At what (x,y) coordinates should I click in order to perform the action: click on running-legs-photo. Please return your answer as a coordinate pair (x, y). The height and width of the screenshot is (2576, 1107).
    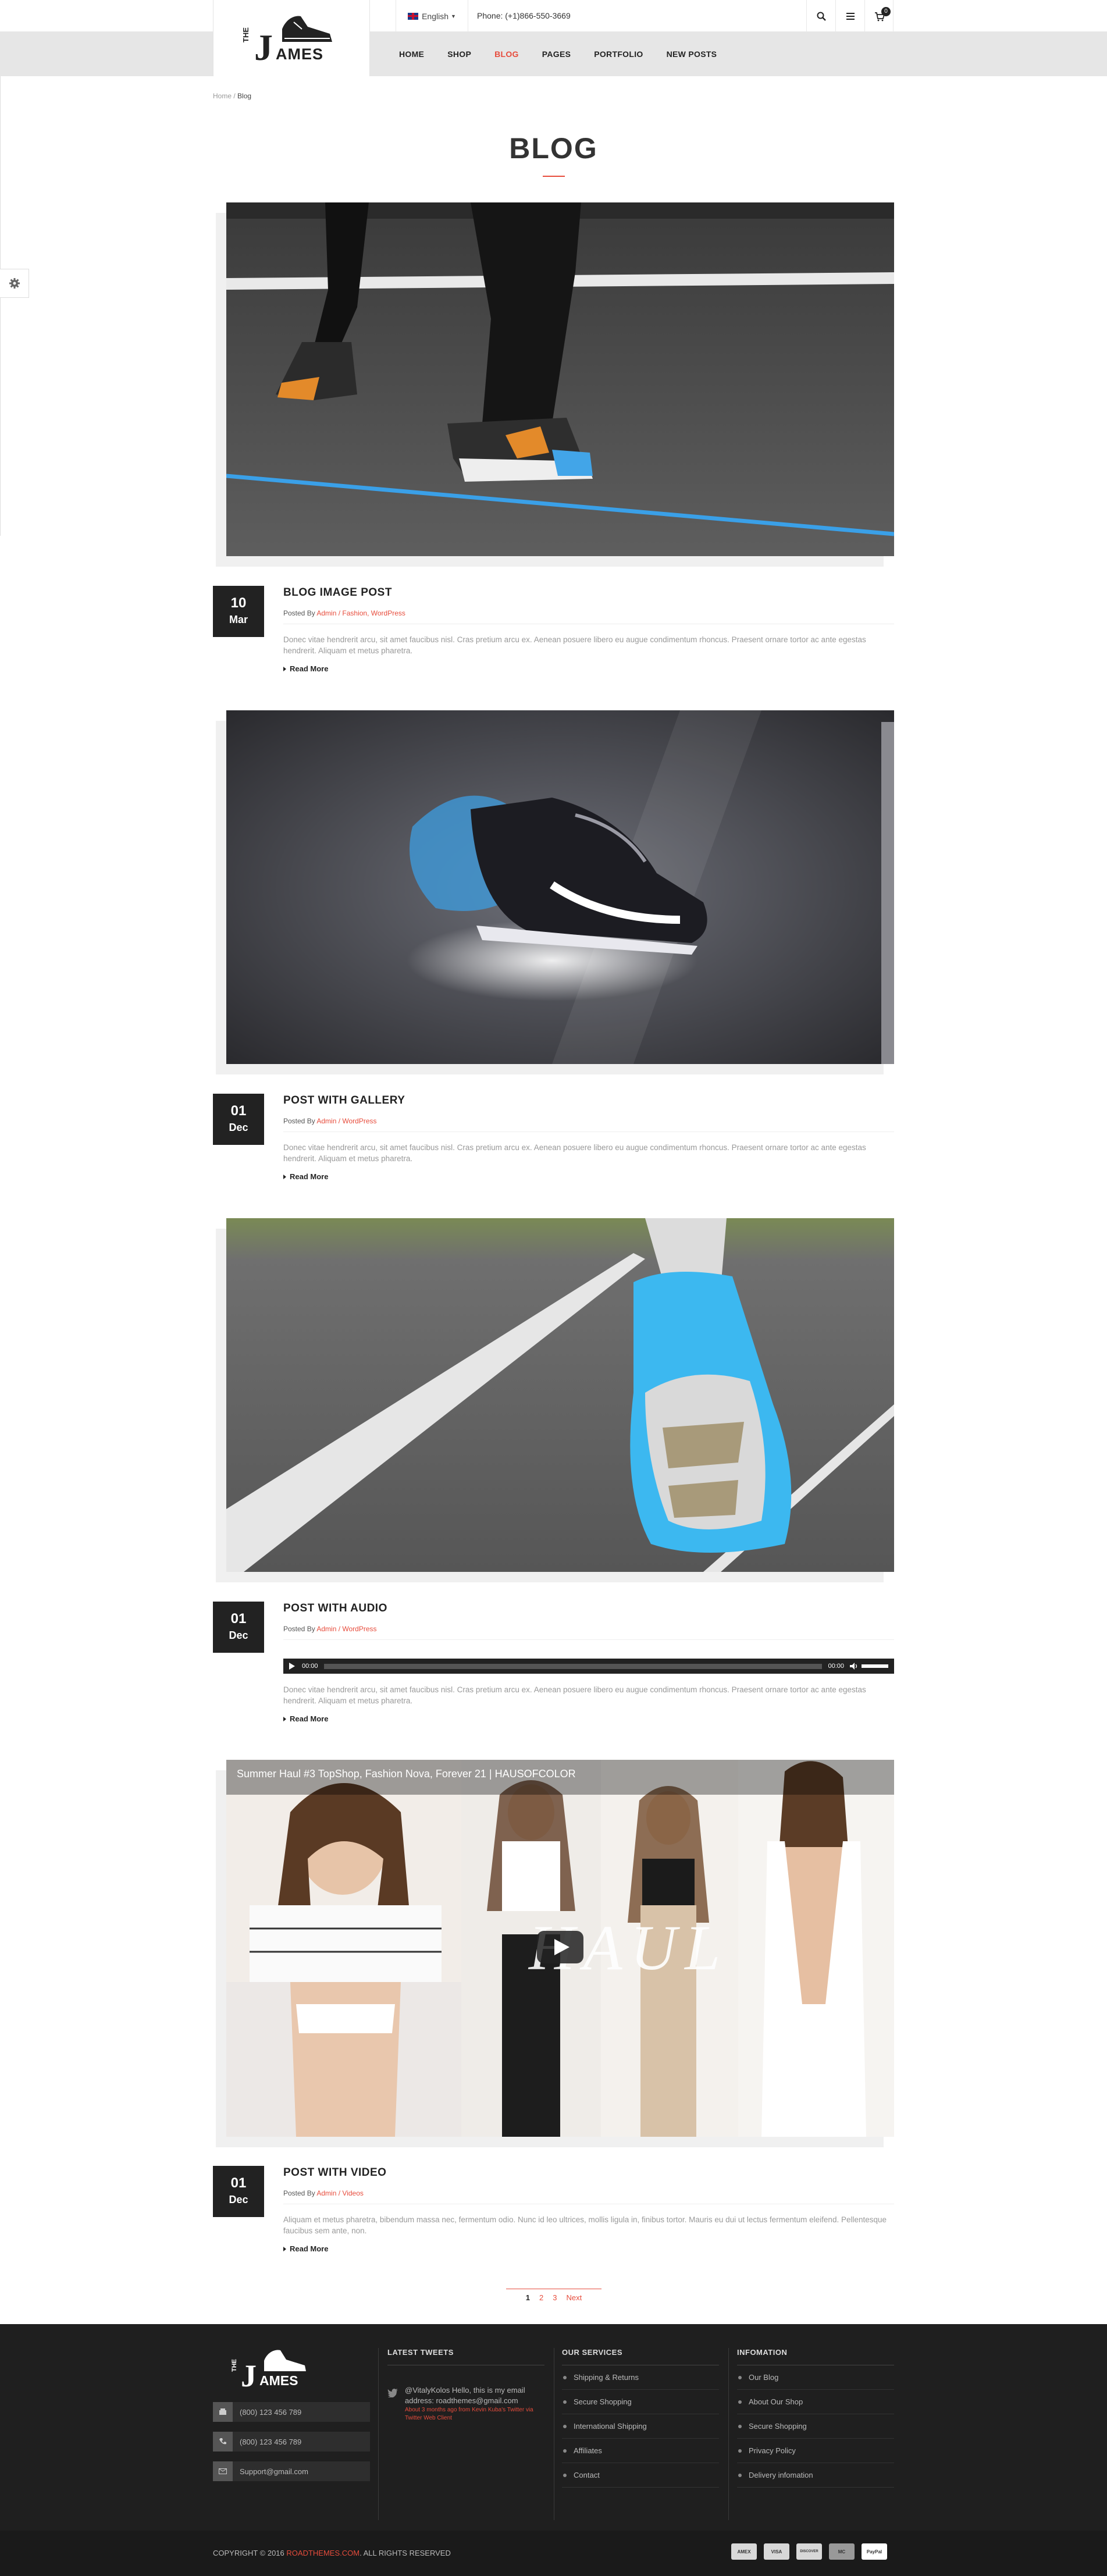
    Looking at the image, I should click on (560, 379).